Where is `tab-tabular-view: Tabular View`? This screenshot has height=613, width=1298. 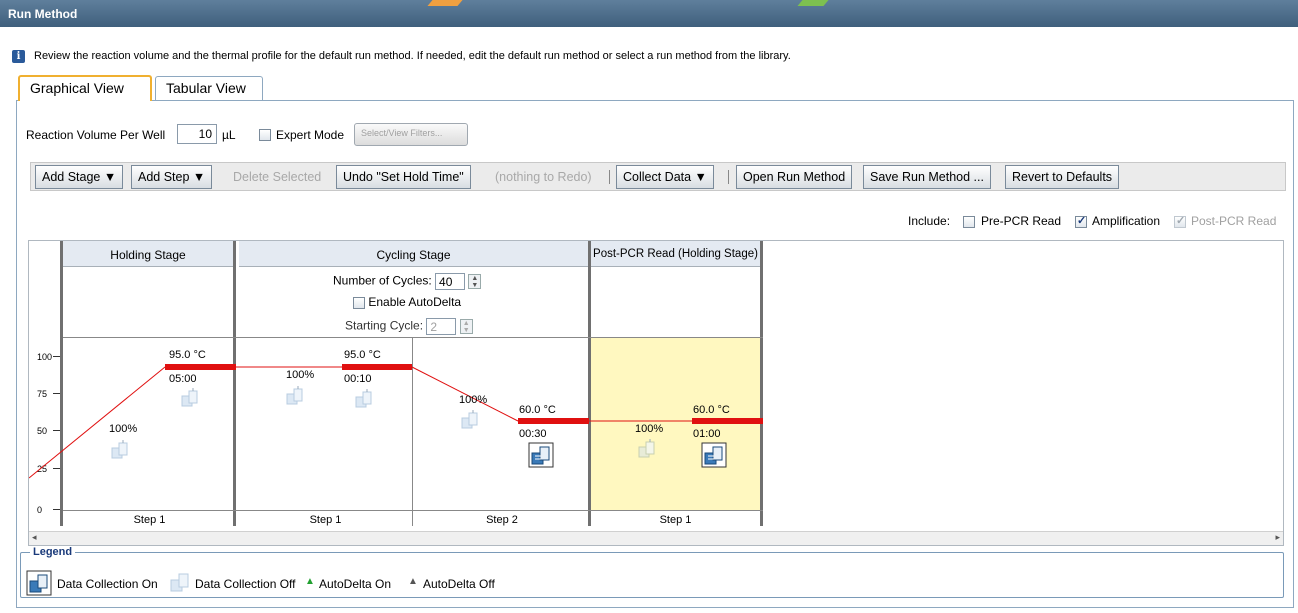
tab-tabular-view: Tabular View is located at coordinates (209, 88).